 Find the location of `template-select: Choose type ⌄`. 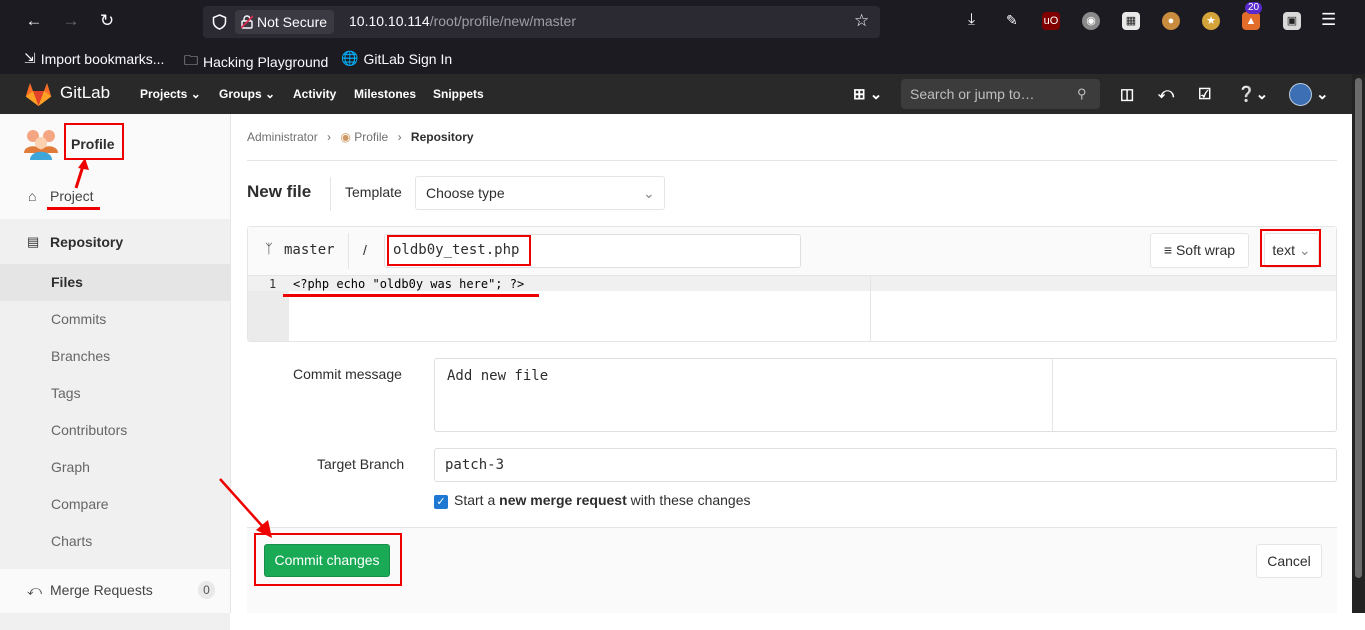

template-select: Choose type ⌄ is located at coordinates (540, 193).